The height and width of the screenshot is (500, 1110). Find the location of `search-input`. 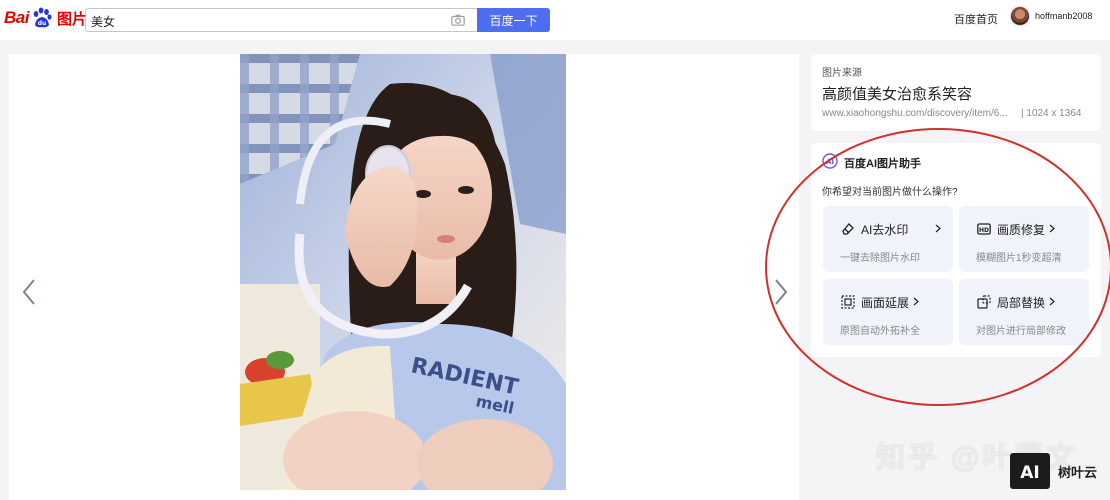

search-input is located at coordinates (261, 21).